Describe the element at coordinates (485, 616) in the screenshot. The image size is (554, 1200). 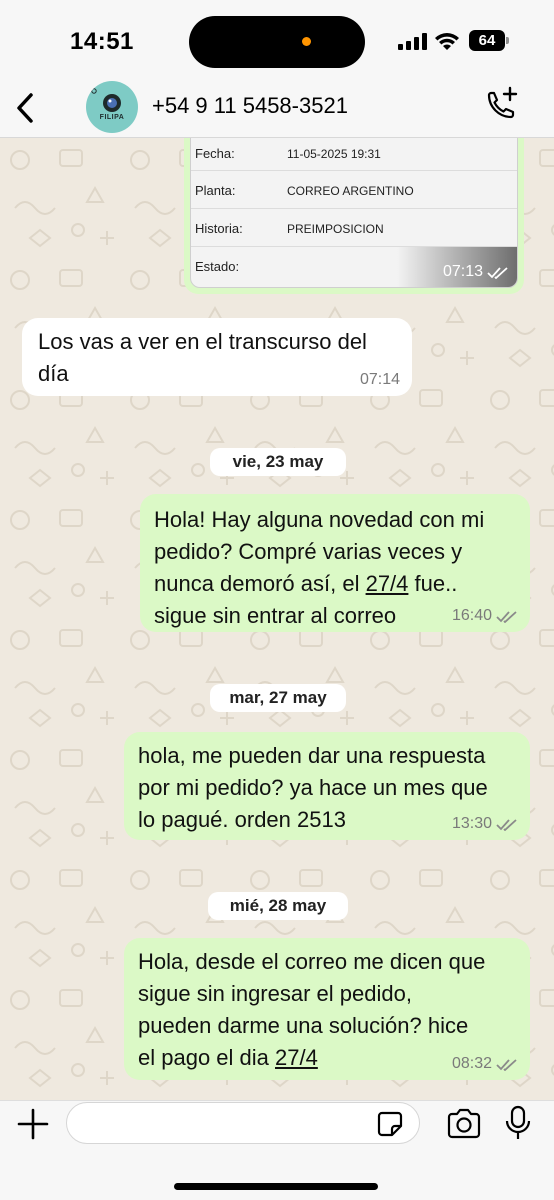
I see `message-time: 16:40` at that location.